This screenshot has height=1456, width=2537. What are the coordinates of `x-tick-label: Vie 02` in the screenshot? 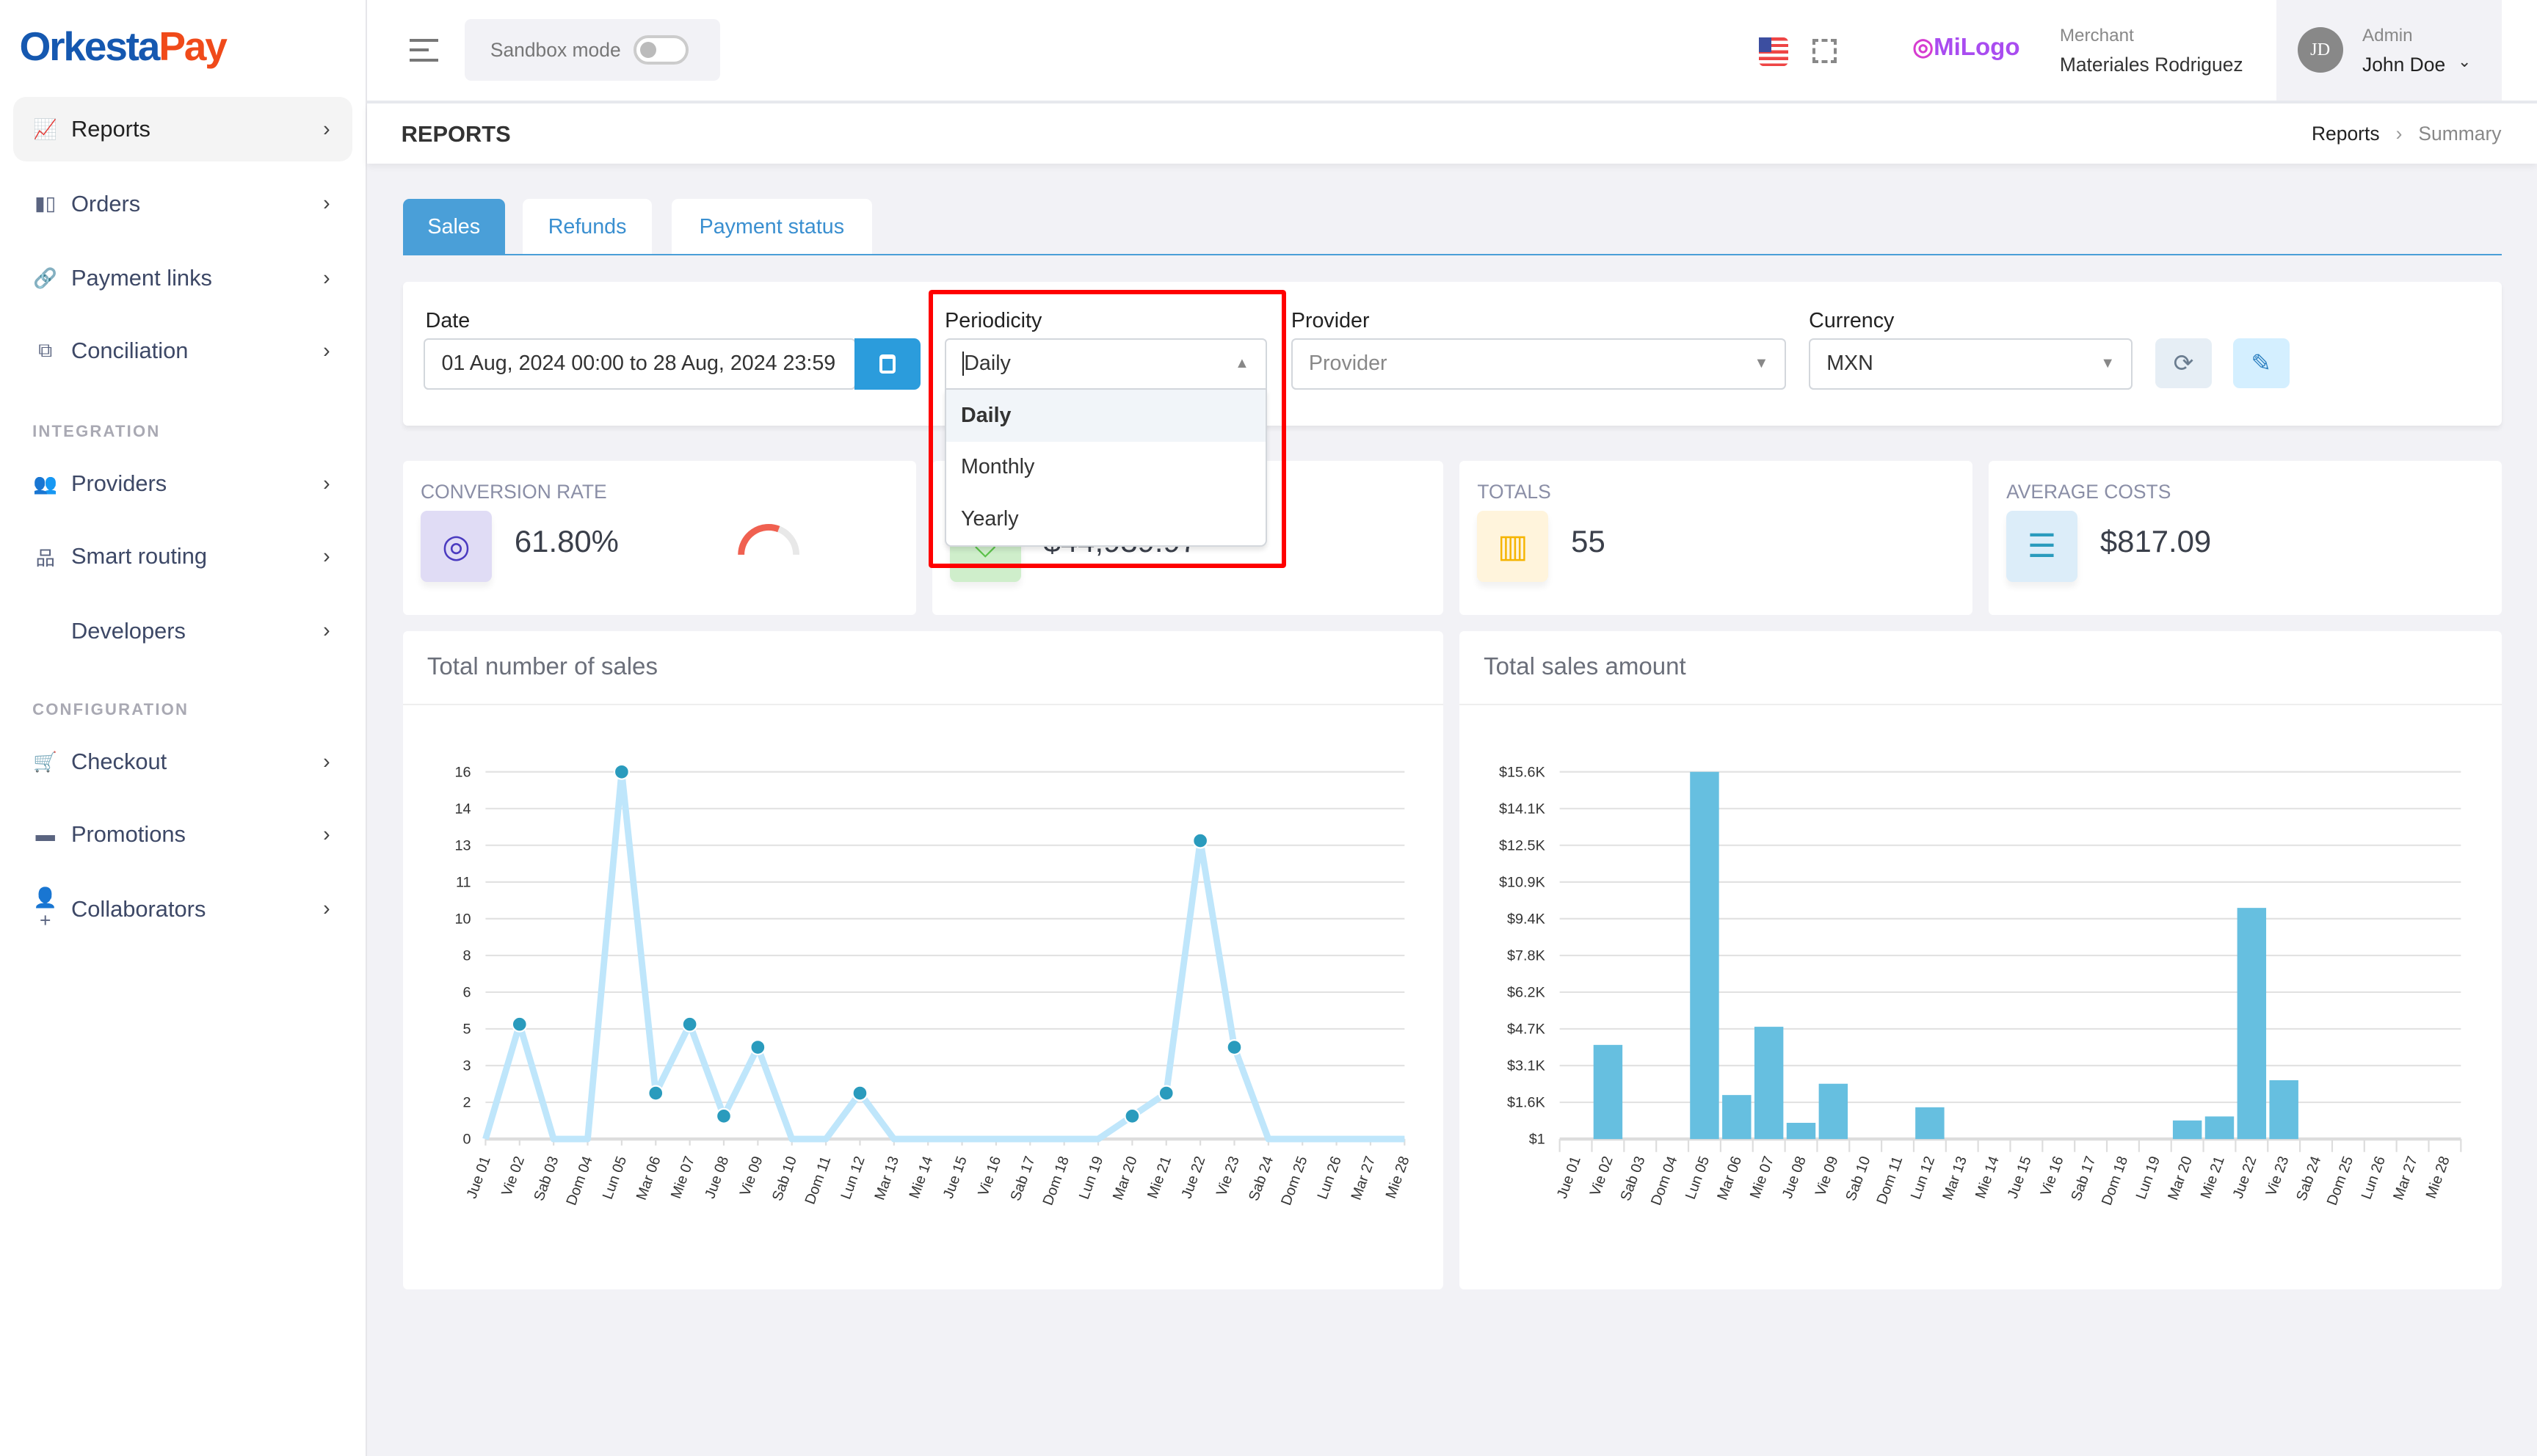 It's located at (1601, 1176).